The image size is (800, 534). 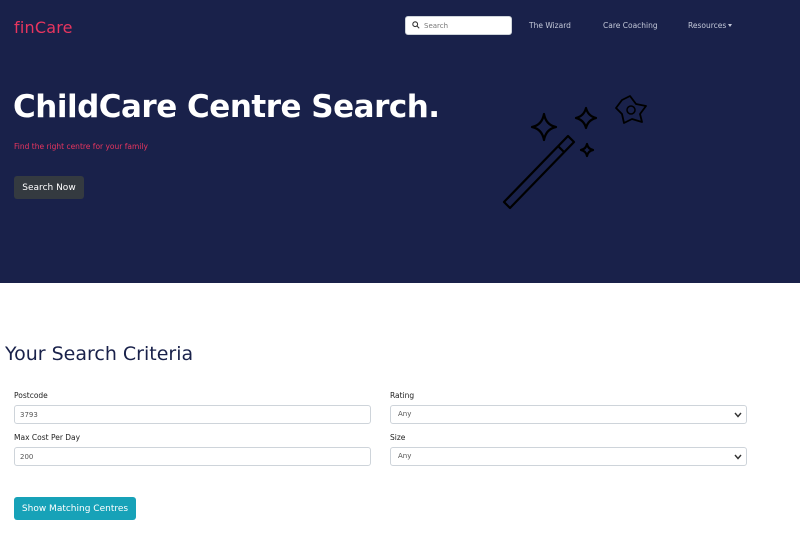 I want to click on nav-search-box, so click(x=458, y=25).